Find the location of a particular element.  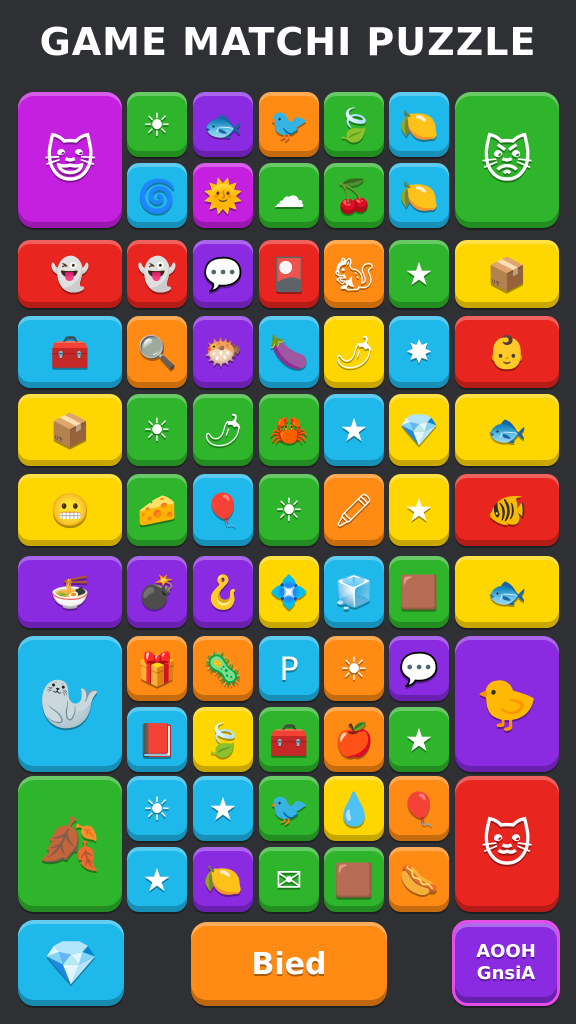

tile-ghost-face: 👻 is located at coordinates (70, 274).